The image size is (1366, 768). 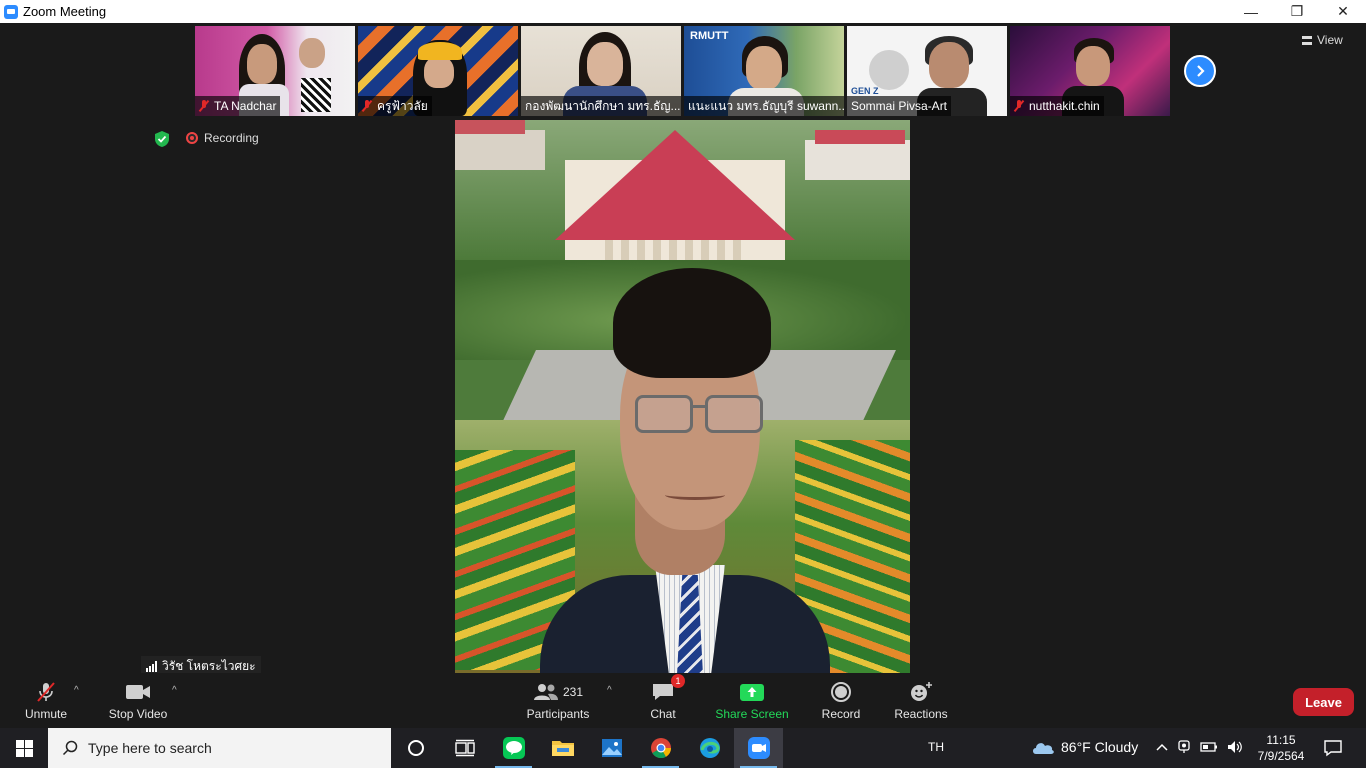 What do you see at coordinates (921, 714) in the screenshot?
I see `reactions-label: Reactions` at bounding box center [921, 714].